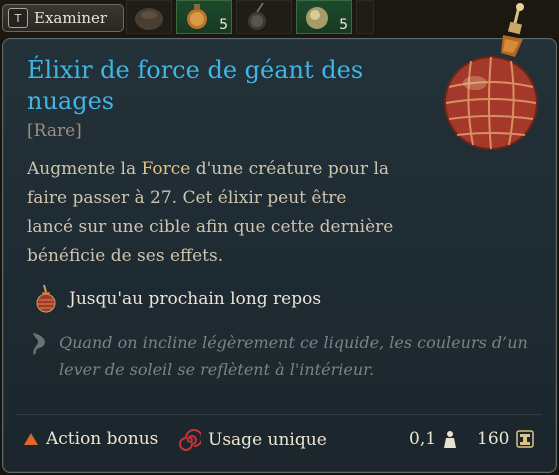  What do you see at coordinates (84, 169) in the screenshot?
I see `description-text: Augmente la` at bounding box center [84, 169].